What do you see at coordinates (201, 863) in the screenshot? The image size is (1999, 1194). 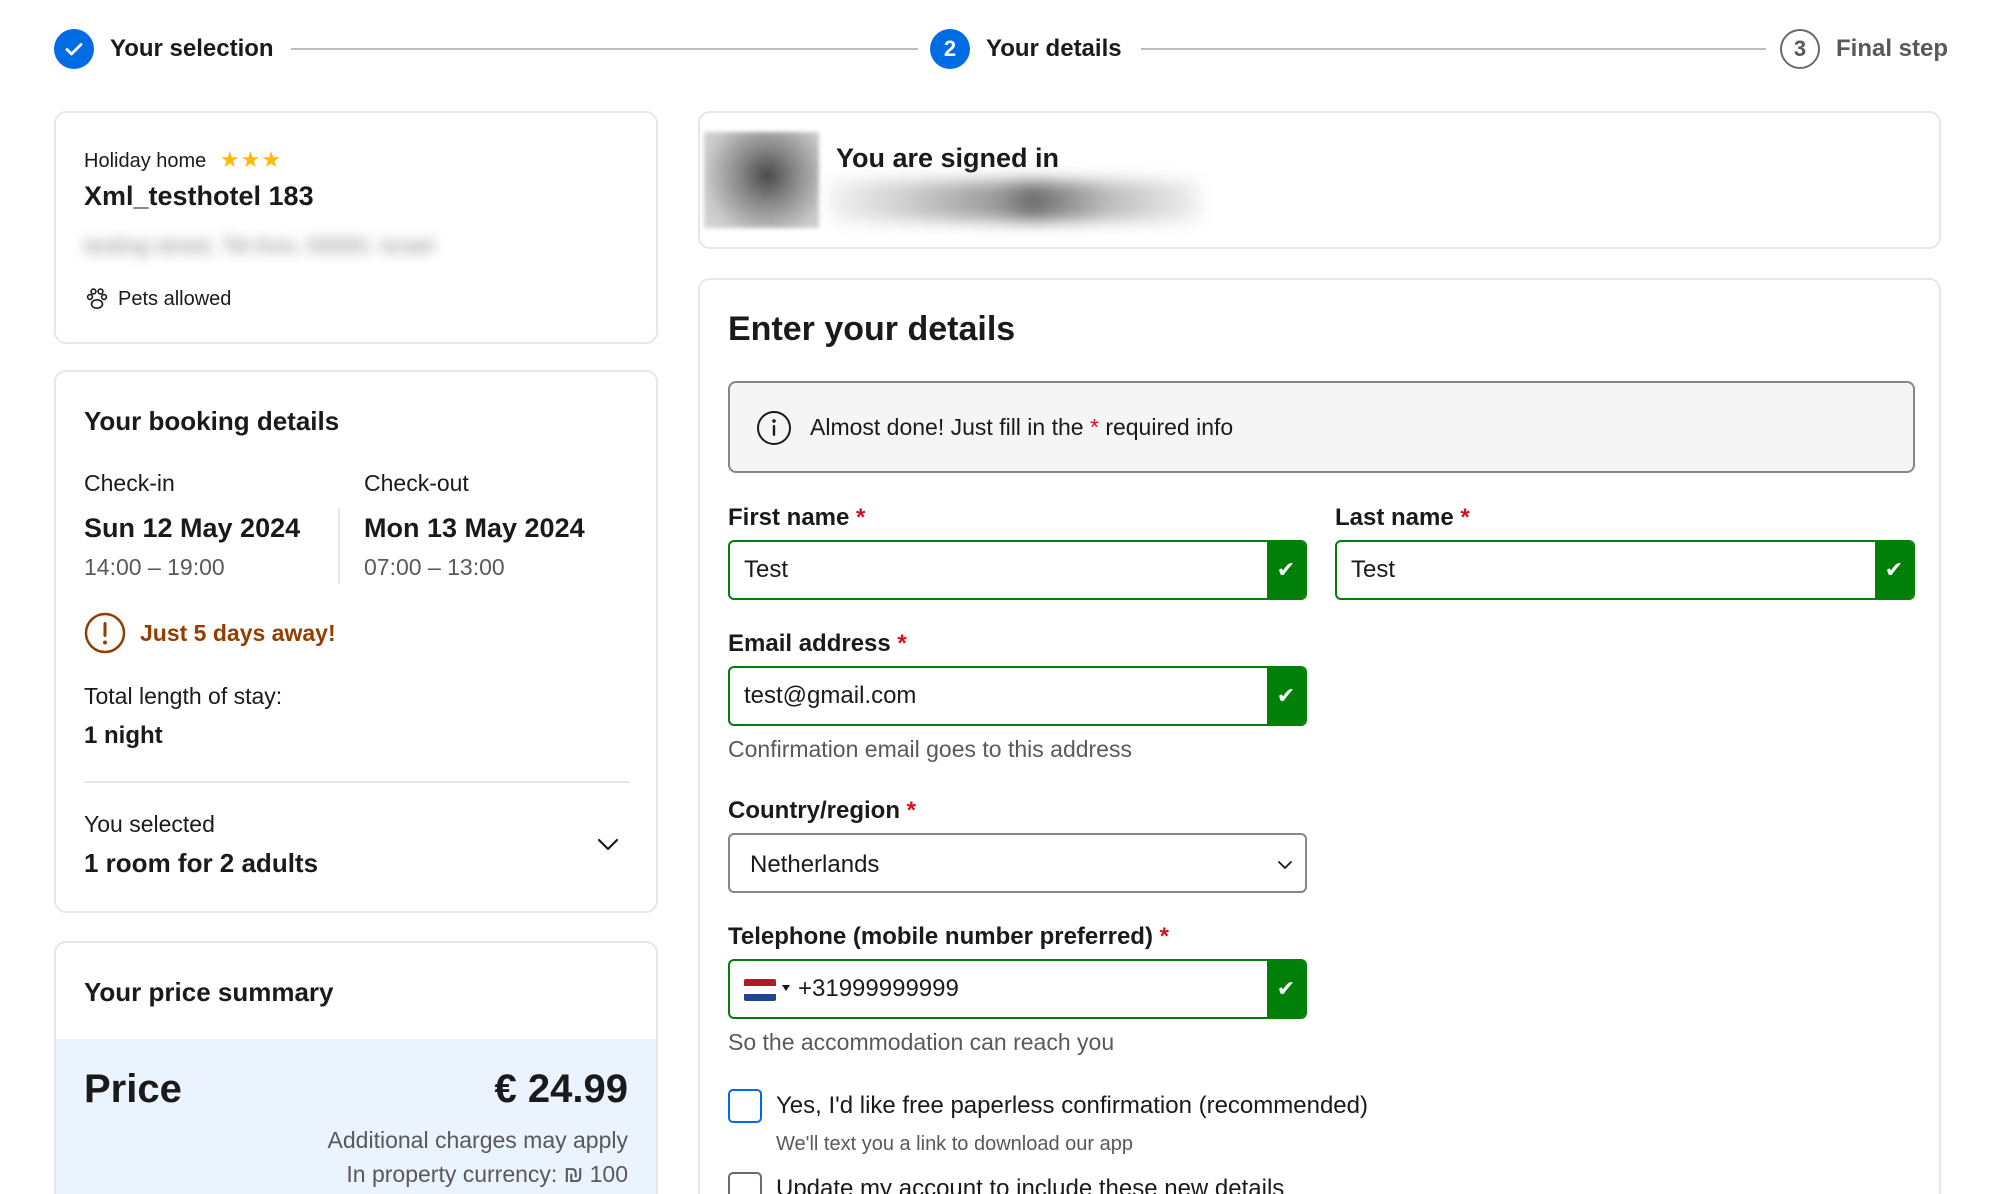 I see `selected-value: 1 room for 2 adults` at bounding box center [201, 863].